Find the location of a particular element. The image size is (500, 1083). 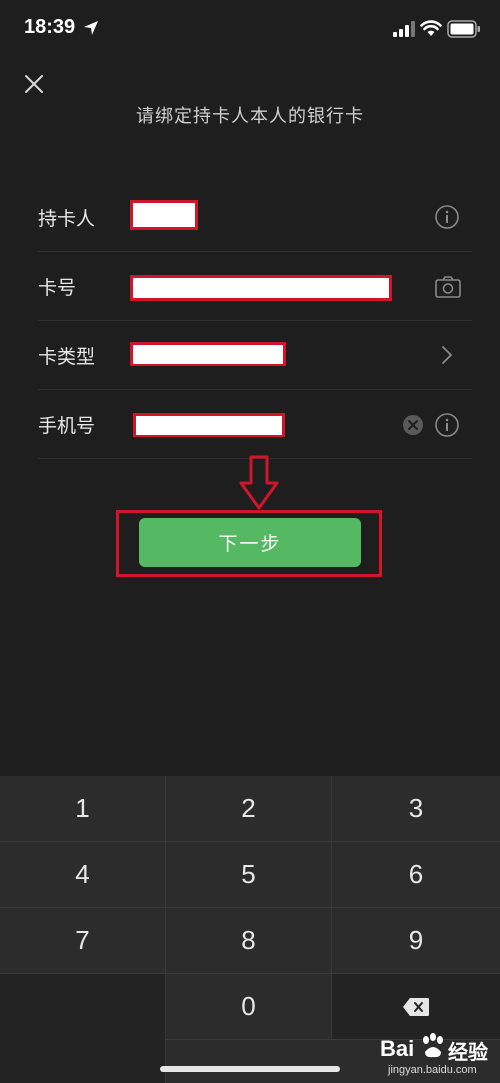

card-type-field-frame is located at coordinates (208, 354).